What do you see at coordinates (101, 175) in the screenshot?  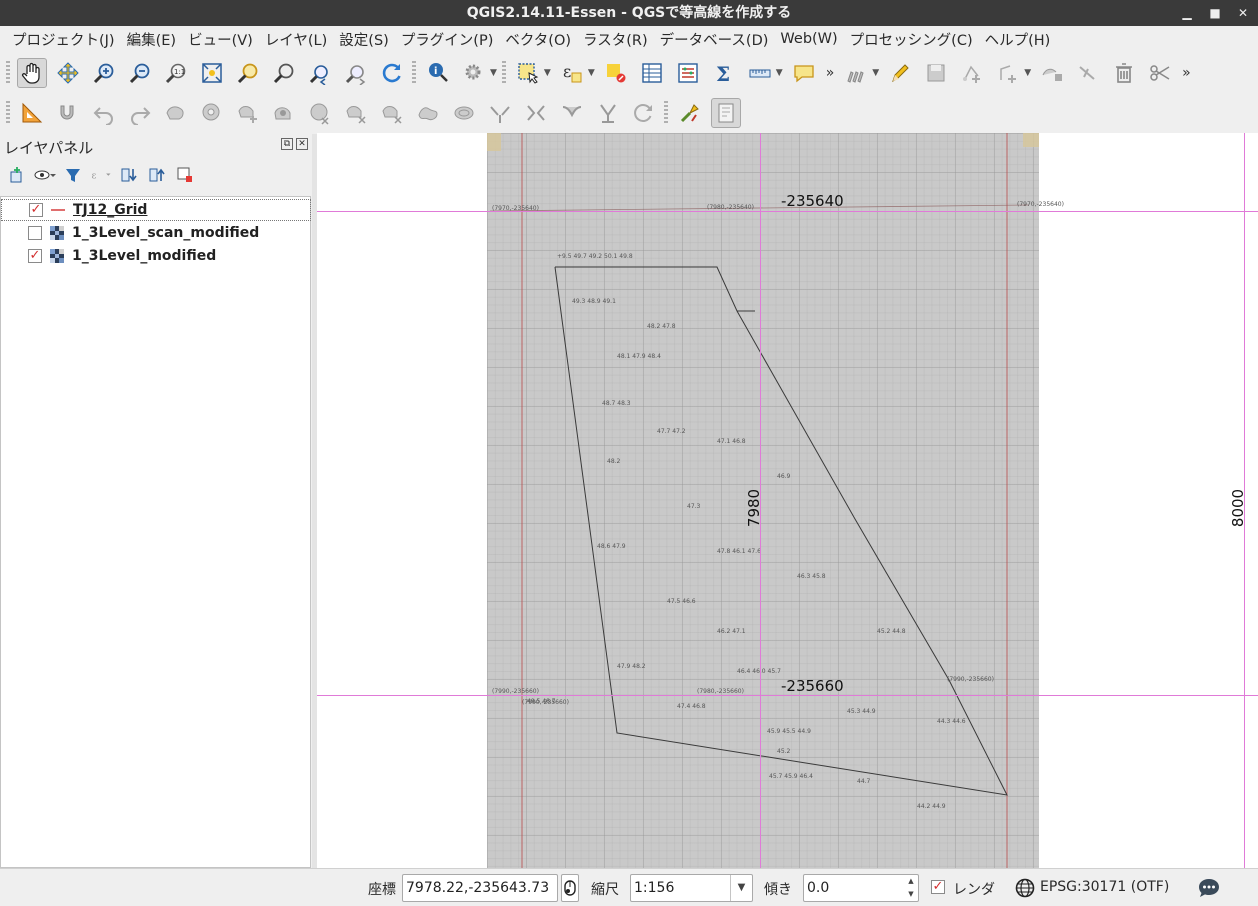 I see `filter-expression-button: ε` at bounding box center [101, 175].